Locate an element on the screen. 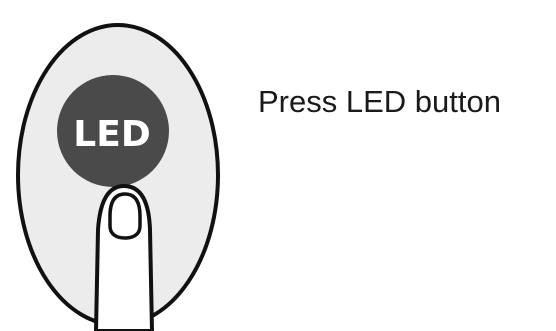  fingernail is located at coordinates (125, 216).